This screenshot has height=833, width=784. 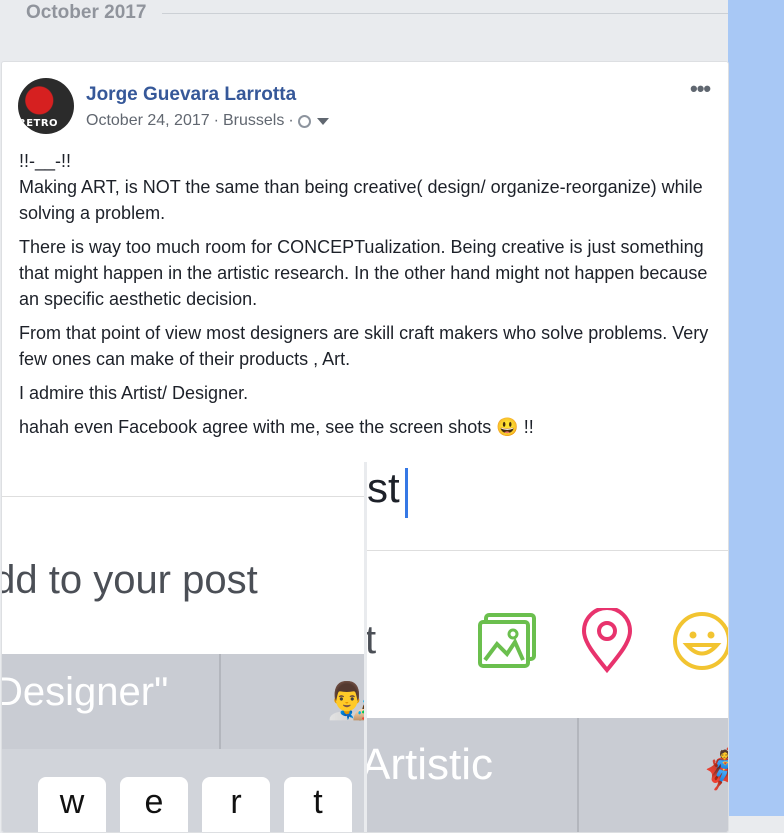 I want to click on author-name-link: Jorge Guevara Larrotta, so click(x=191, y=95).